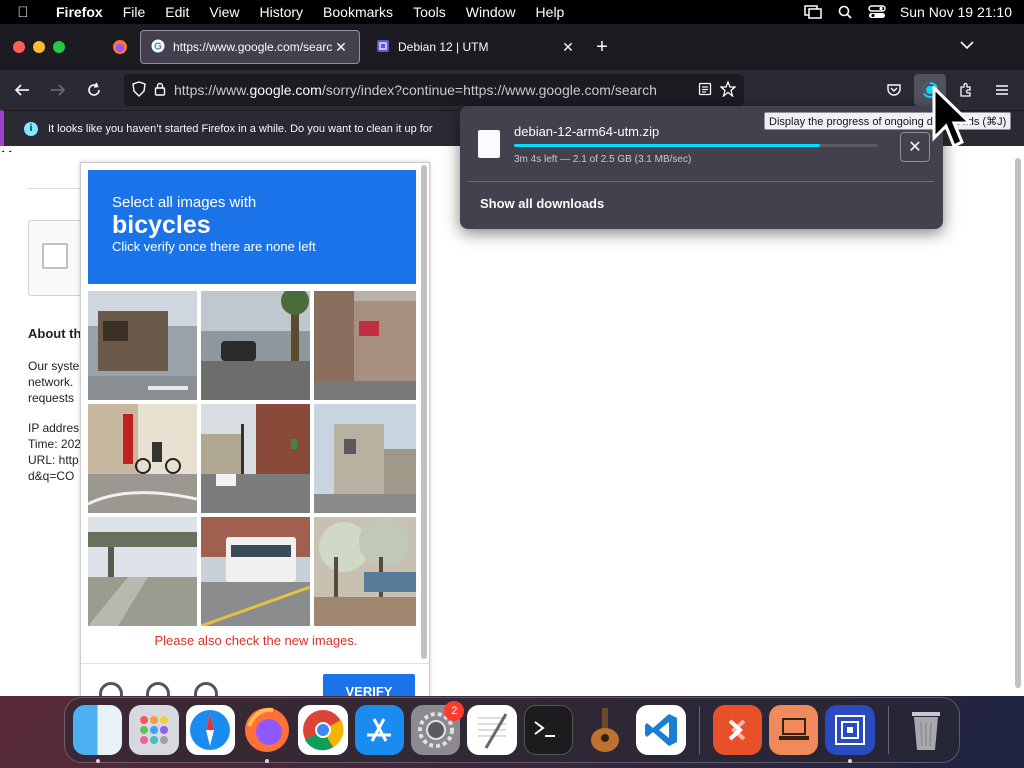  What do you see at coordinates (39, 47) in the screenshot?
I see `minimize-window-button` at bounding box center [39, 47].